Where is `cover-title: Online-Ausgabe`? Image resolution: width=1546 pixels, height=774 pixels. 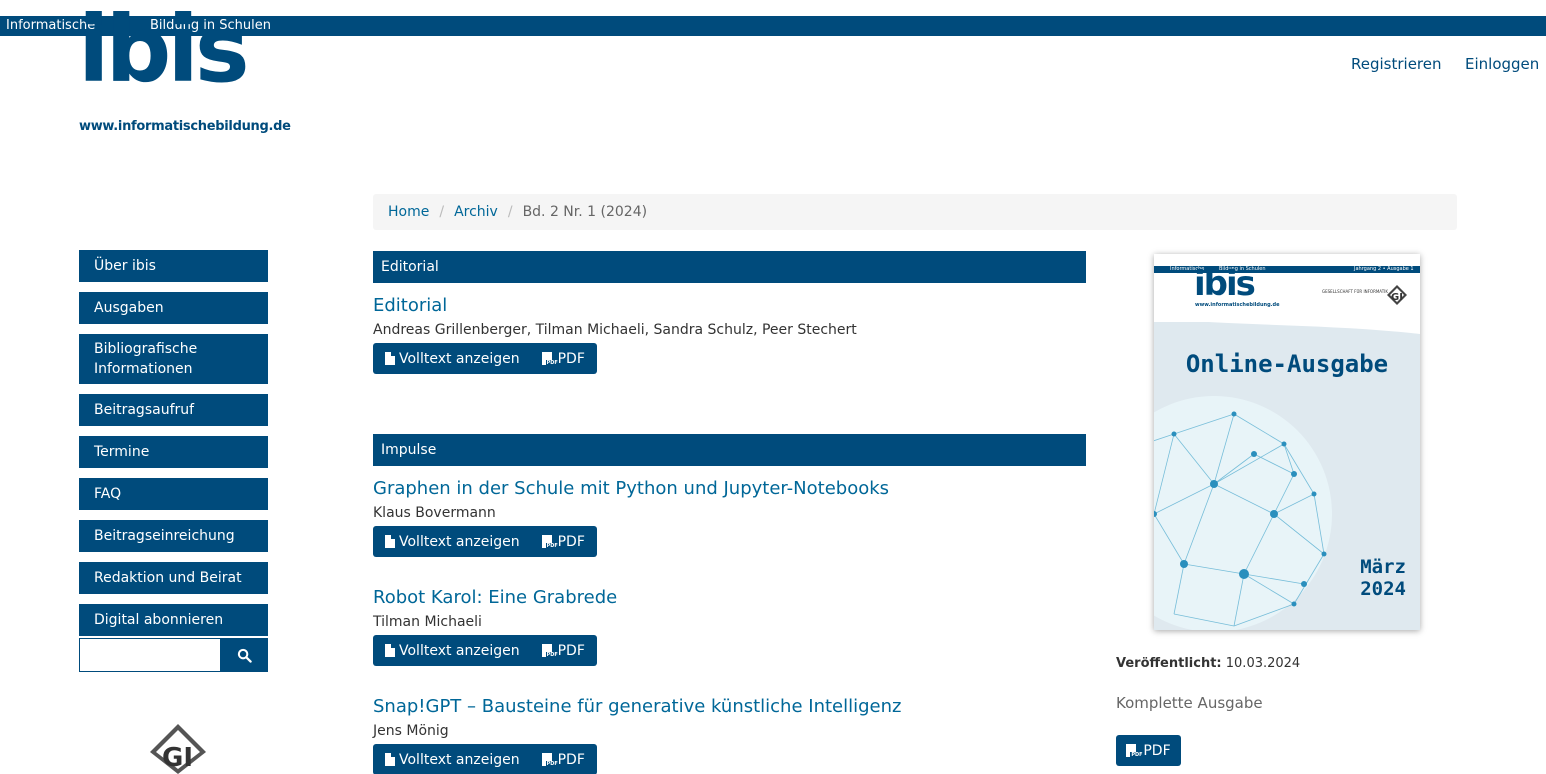 cover-title: Online-Ausgabe is located at coordinates (1287, 364).